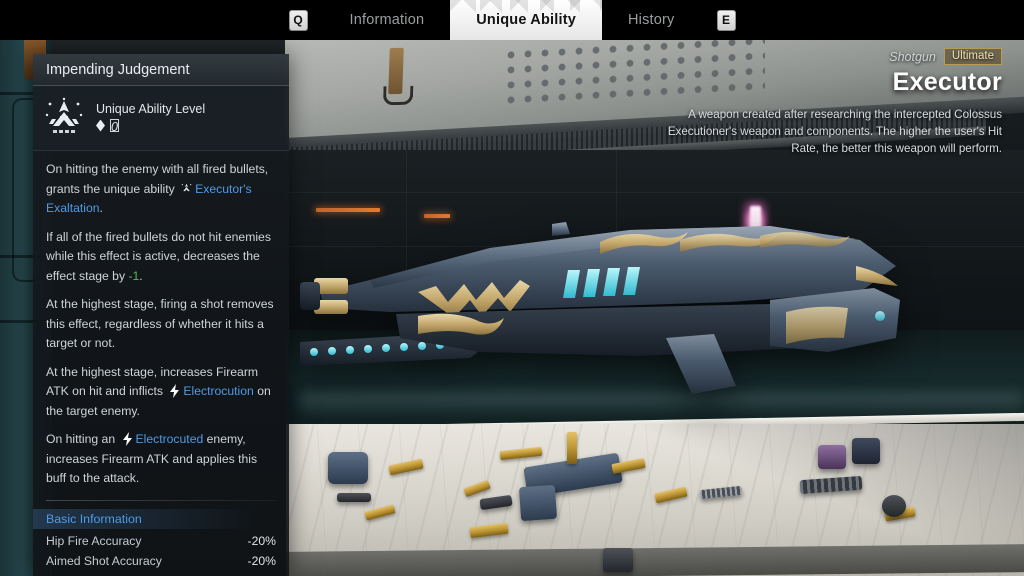 The width and height of the screenshot is (1024, 576). I want to click on prop-bullet, so click(572, 448).